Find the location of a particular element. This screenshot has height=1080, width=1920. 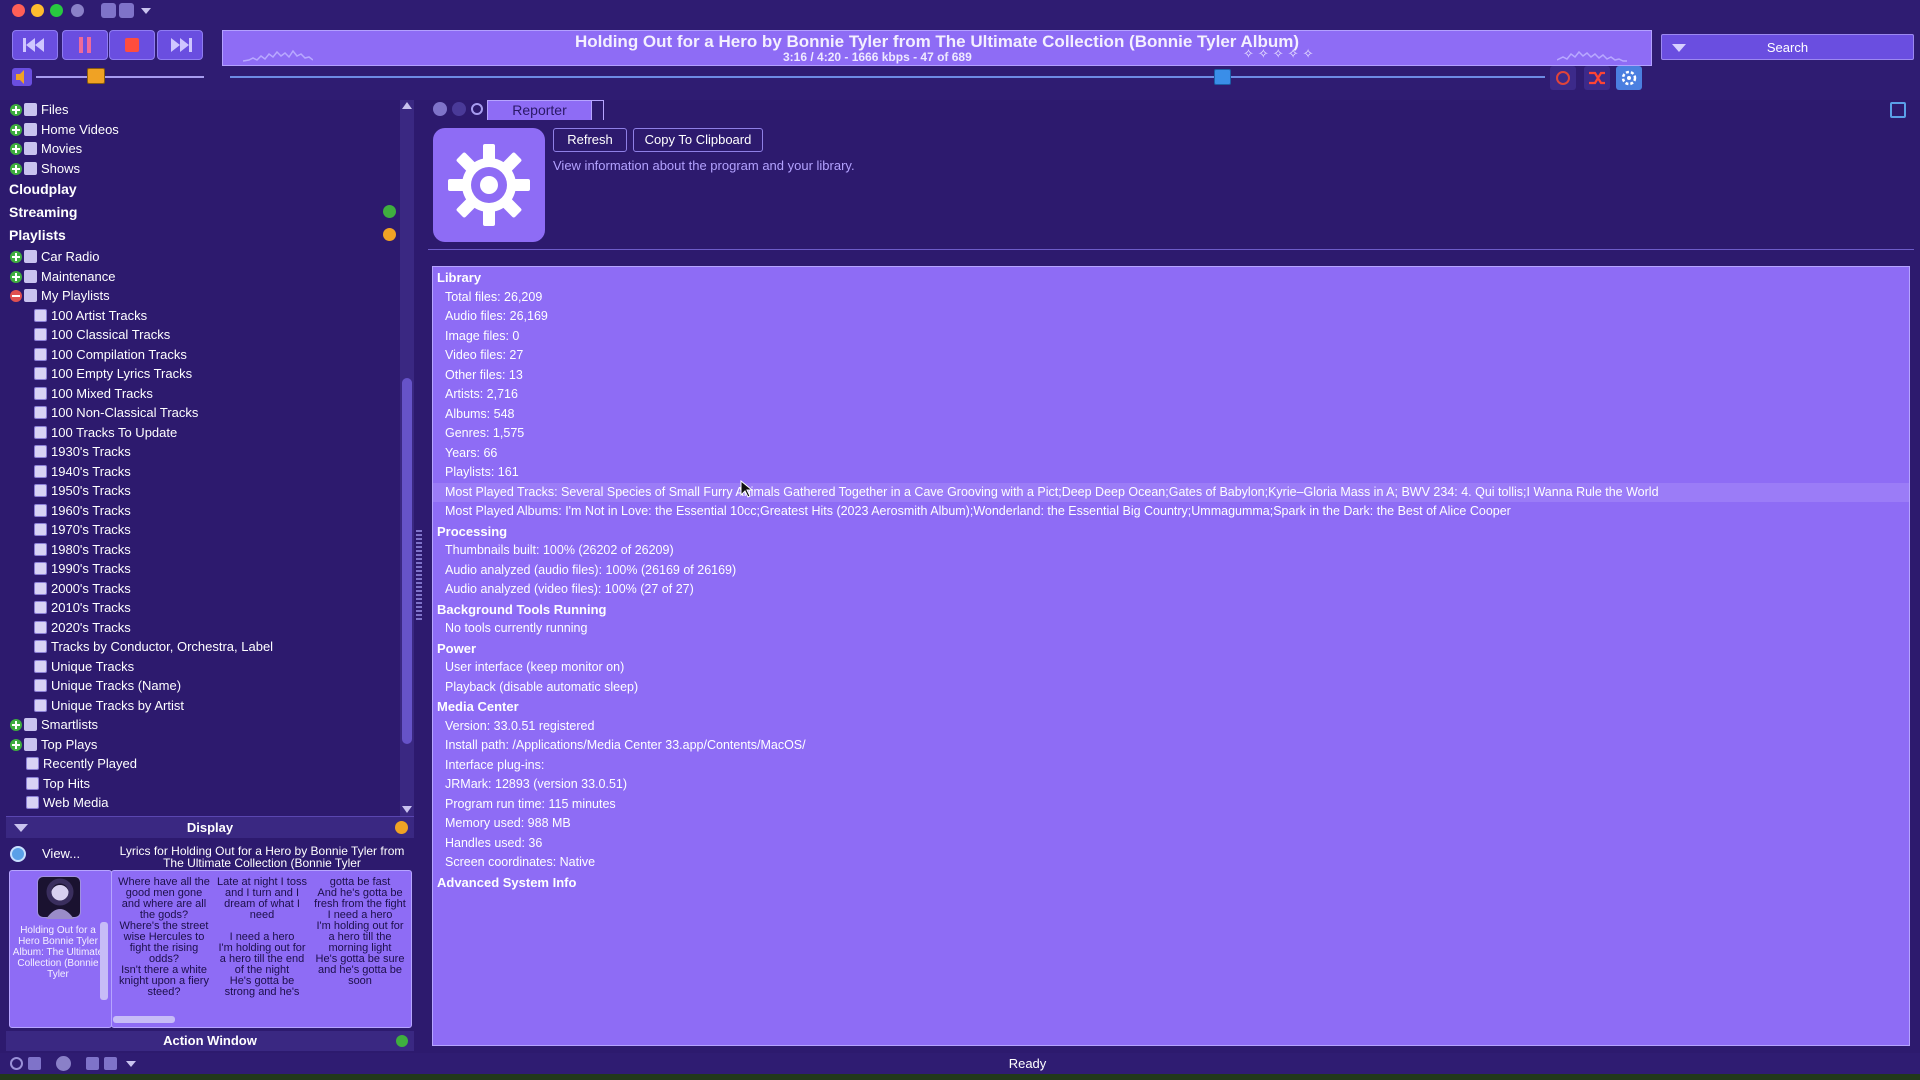

chevron-down-icon is located at coordinates (146, 11).